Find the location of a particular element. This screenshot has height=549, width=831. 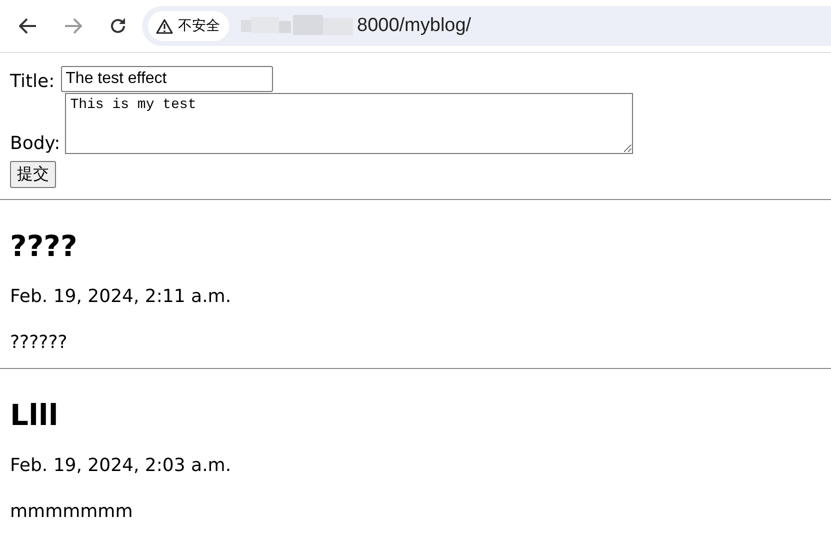

post-title: Llll is located at coordinates (35, 415).